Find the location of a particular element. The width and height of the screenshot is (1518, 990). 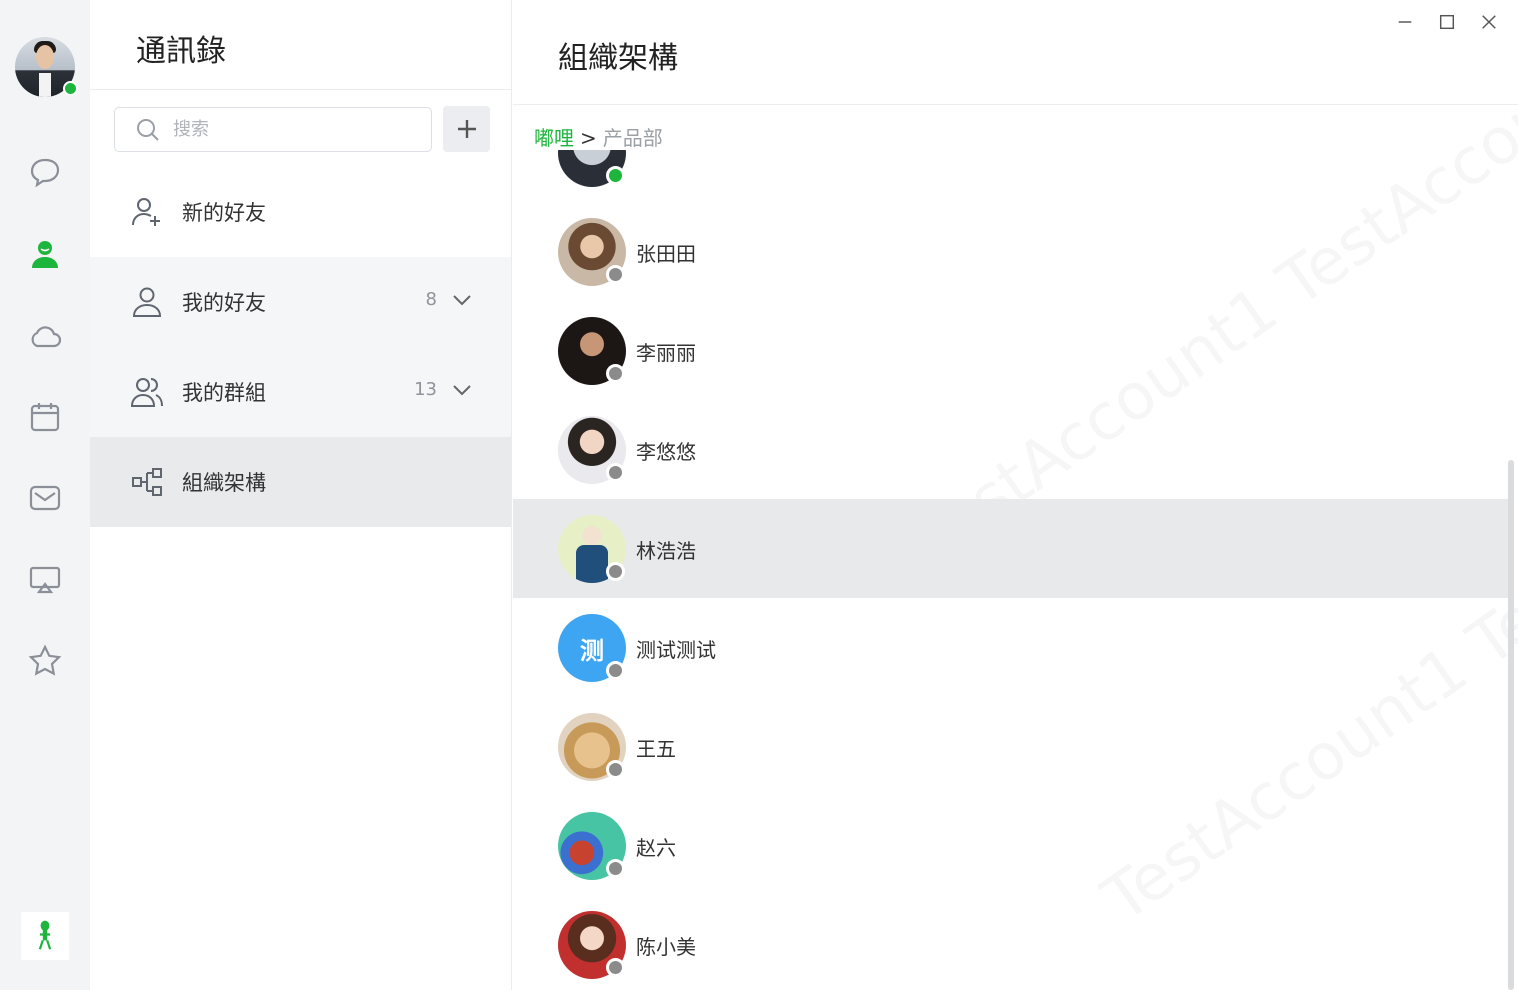

contact-name: 张田田 is located at coordinates (666, 254).